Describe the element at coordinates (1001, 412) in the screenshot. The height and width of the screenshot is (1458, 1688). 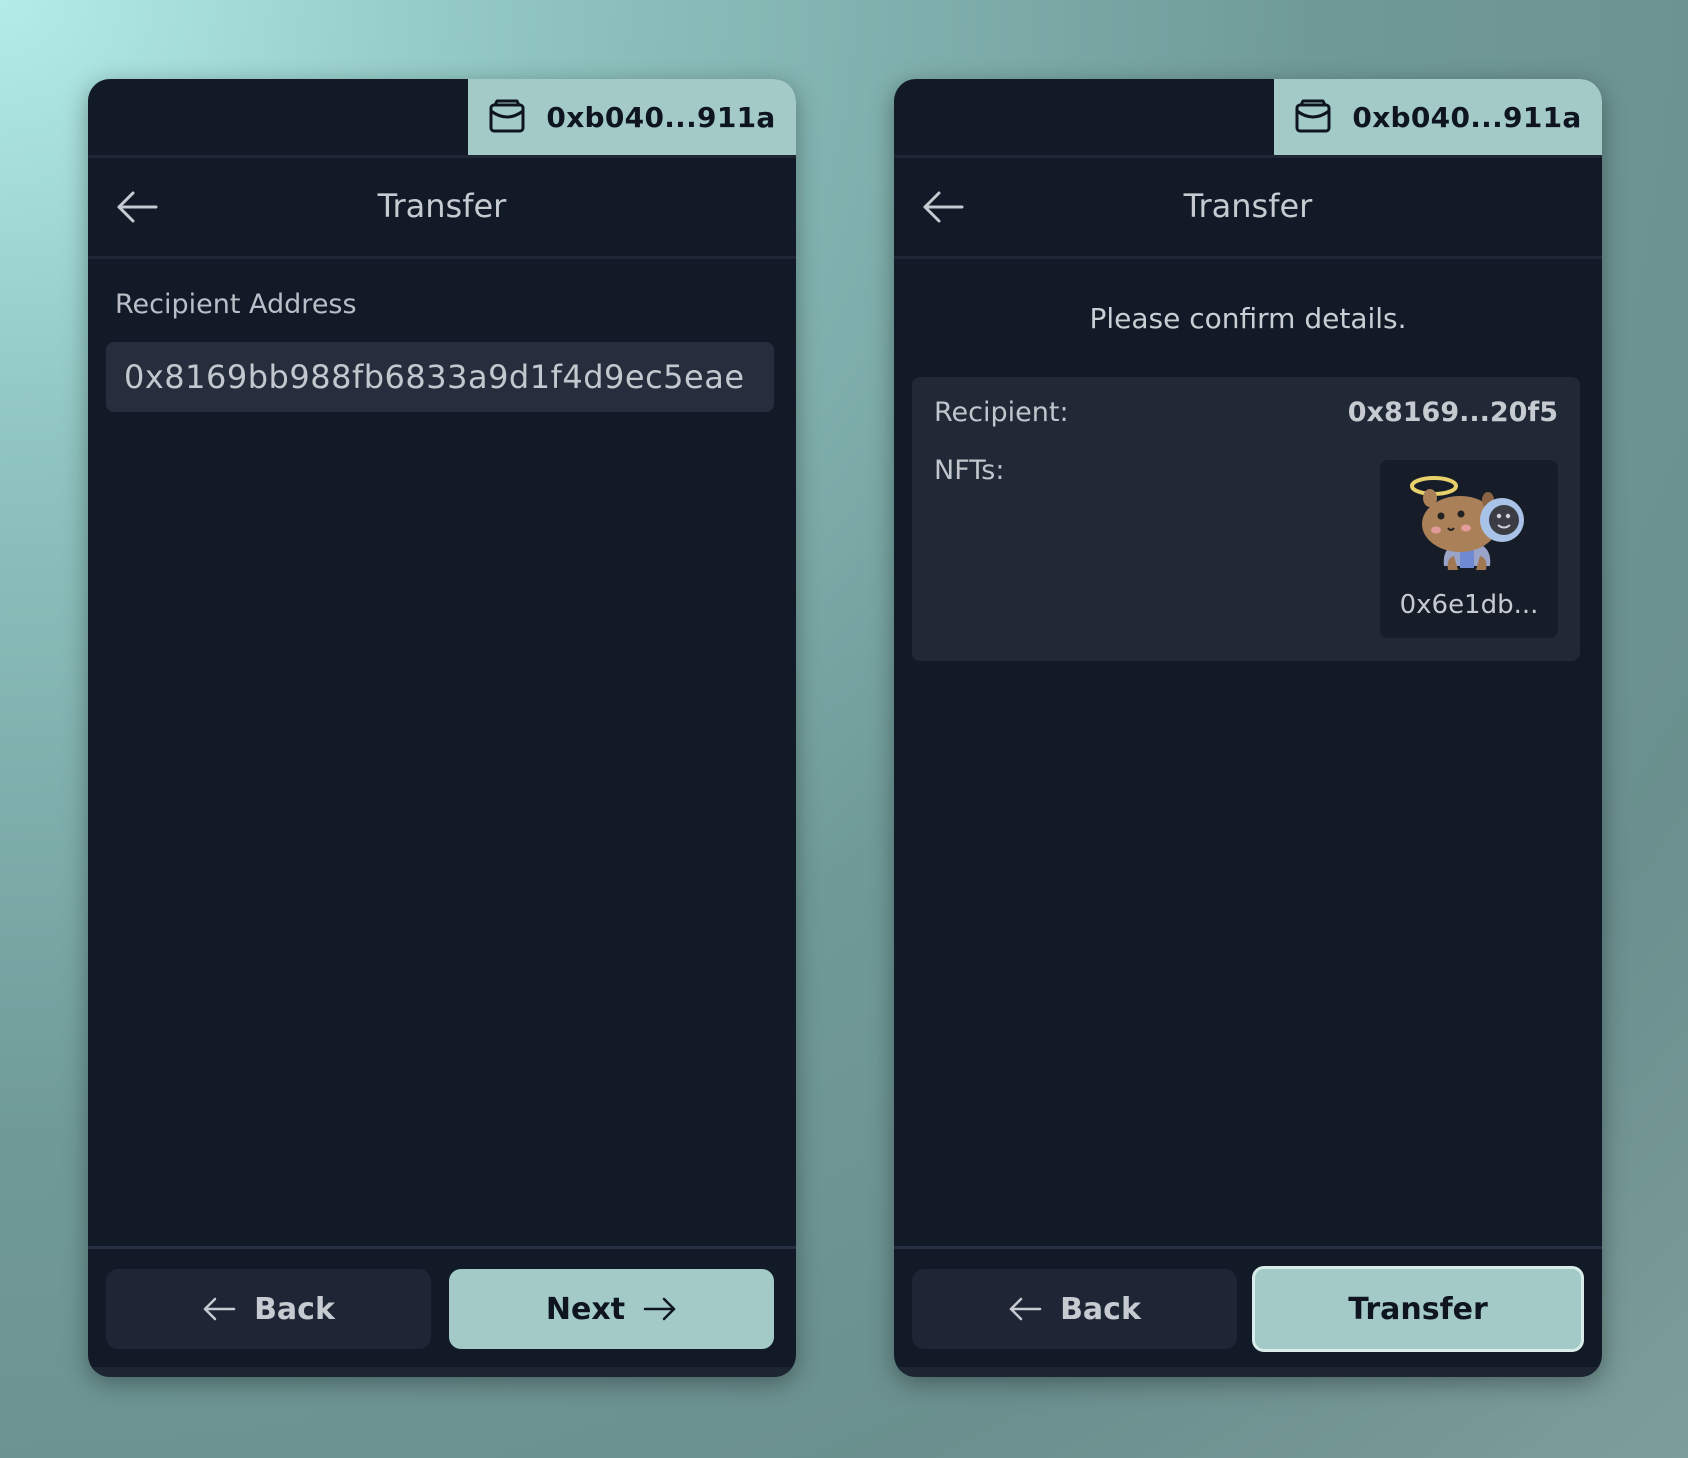
I see `recipient-label: Recipient:` at that location.